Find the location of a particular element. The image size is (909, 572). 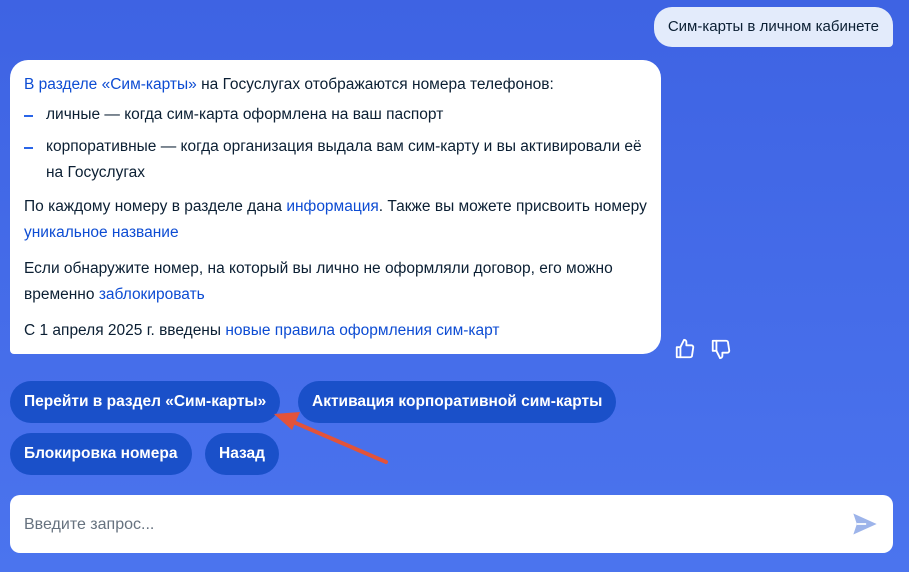

bot-paragraph-4-text: С 1 апреля 2025 г. введены is located at coordinates (125, 330).